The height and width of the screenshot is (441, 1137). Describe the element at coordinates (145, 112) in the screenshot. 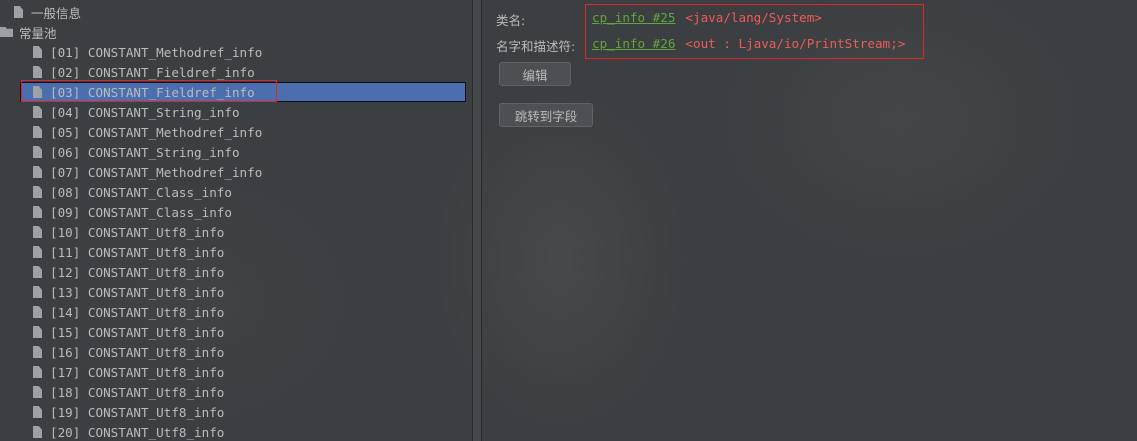

I see `tree-item-label: [04] CONSTANT_String_info` at that location.